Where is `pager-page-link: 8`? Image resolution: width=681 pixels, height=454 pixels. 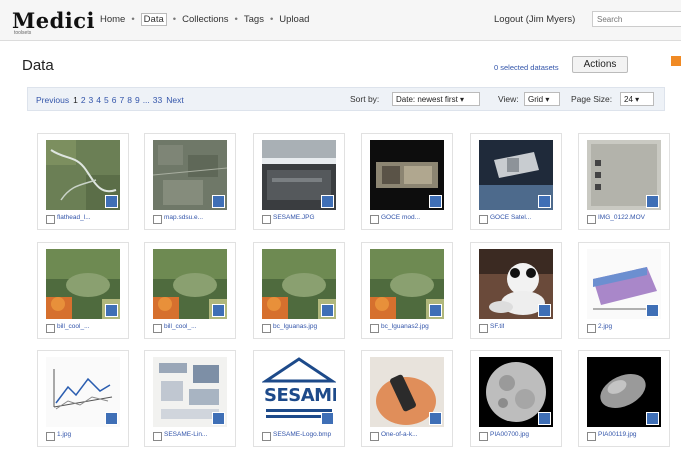
pager-page-link: 8 is located at coordinates (129, 100).